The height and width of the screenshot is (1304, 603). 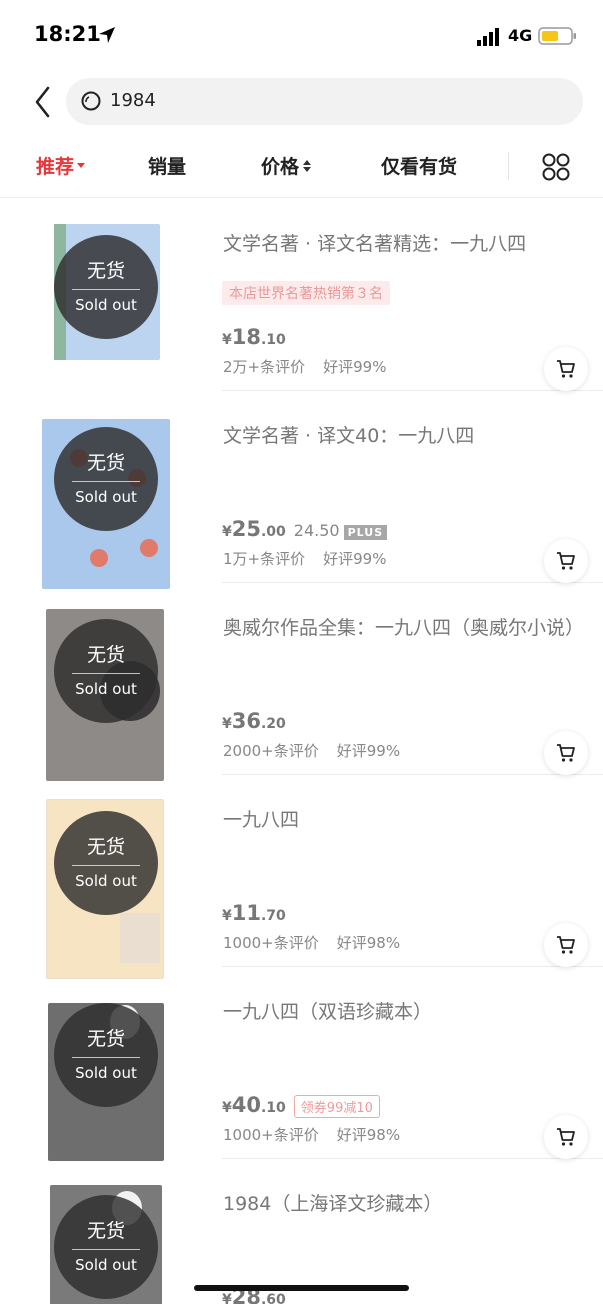 What do you see at coordinates (403, 628) in the screenshot?
I see `product-title: 奥威尔作品全集：一九八四（奥威尔小说）` at bounding box center [403, 628].